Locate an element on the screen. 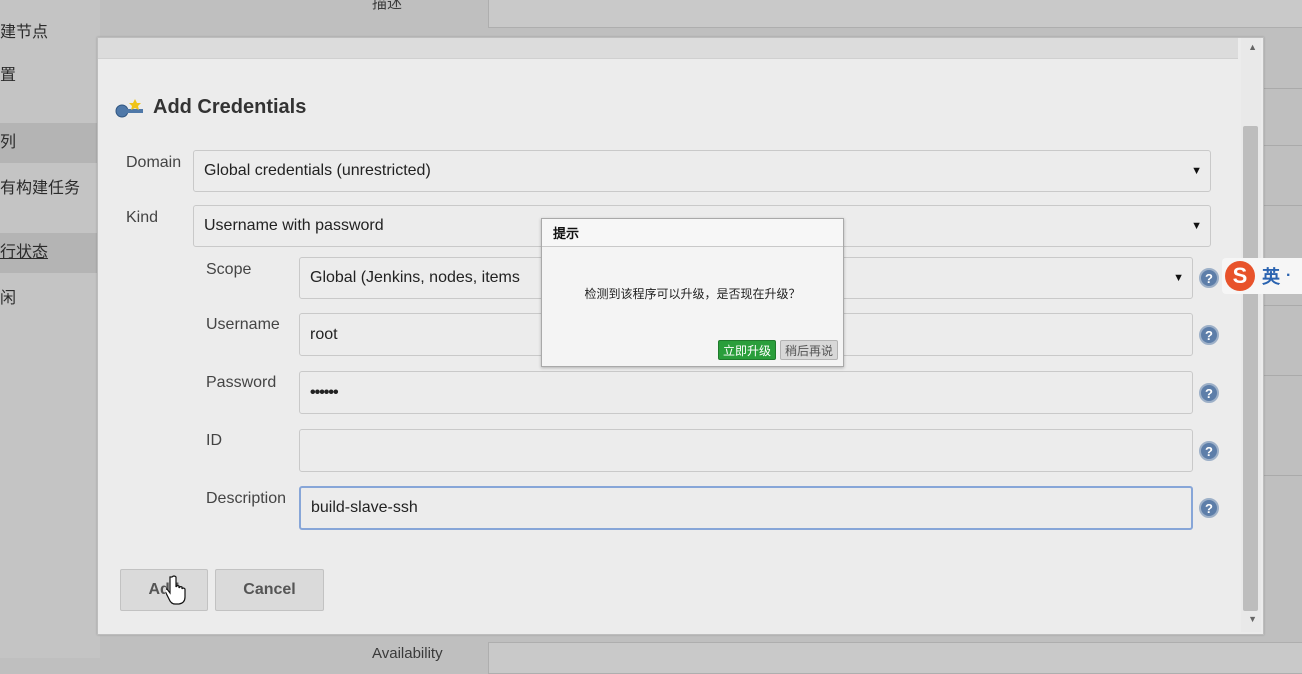  description-label: Description is located at coordinates (246, 498).